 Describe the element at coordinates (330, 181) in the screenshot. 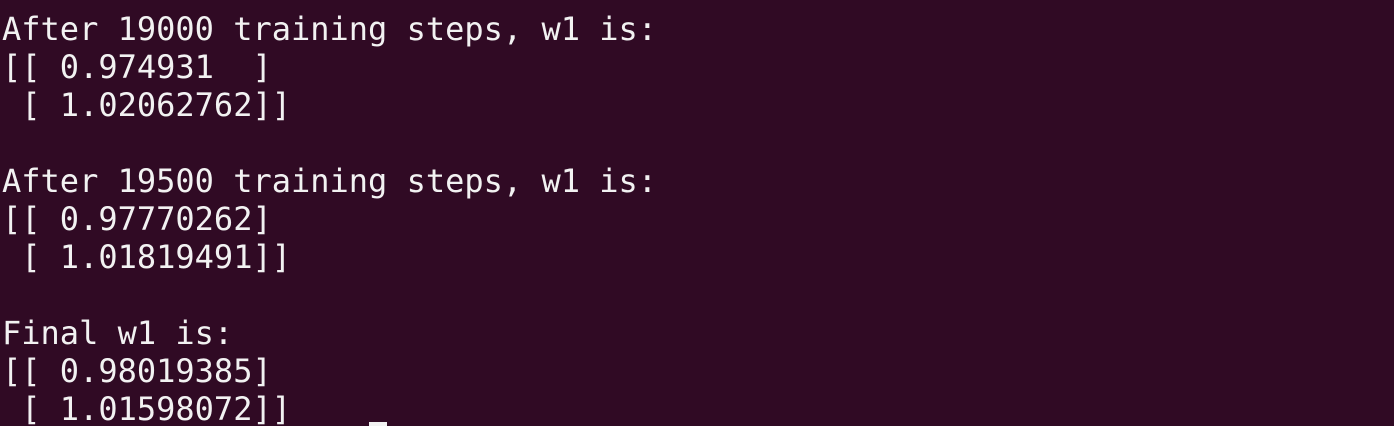

I see `output-header-step-19500: After 19500 training steps, w1 is:` at that location.